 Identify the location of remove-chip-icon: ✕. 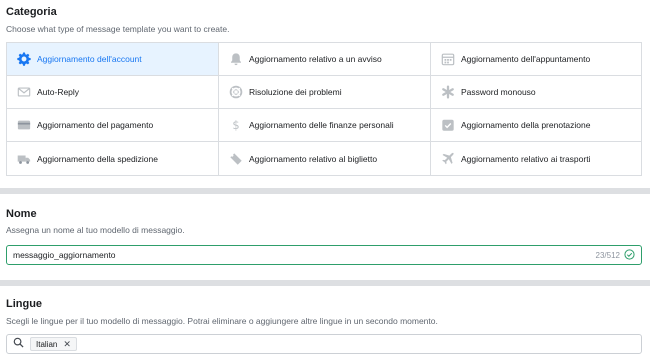
(67, 344).